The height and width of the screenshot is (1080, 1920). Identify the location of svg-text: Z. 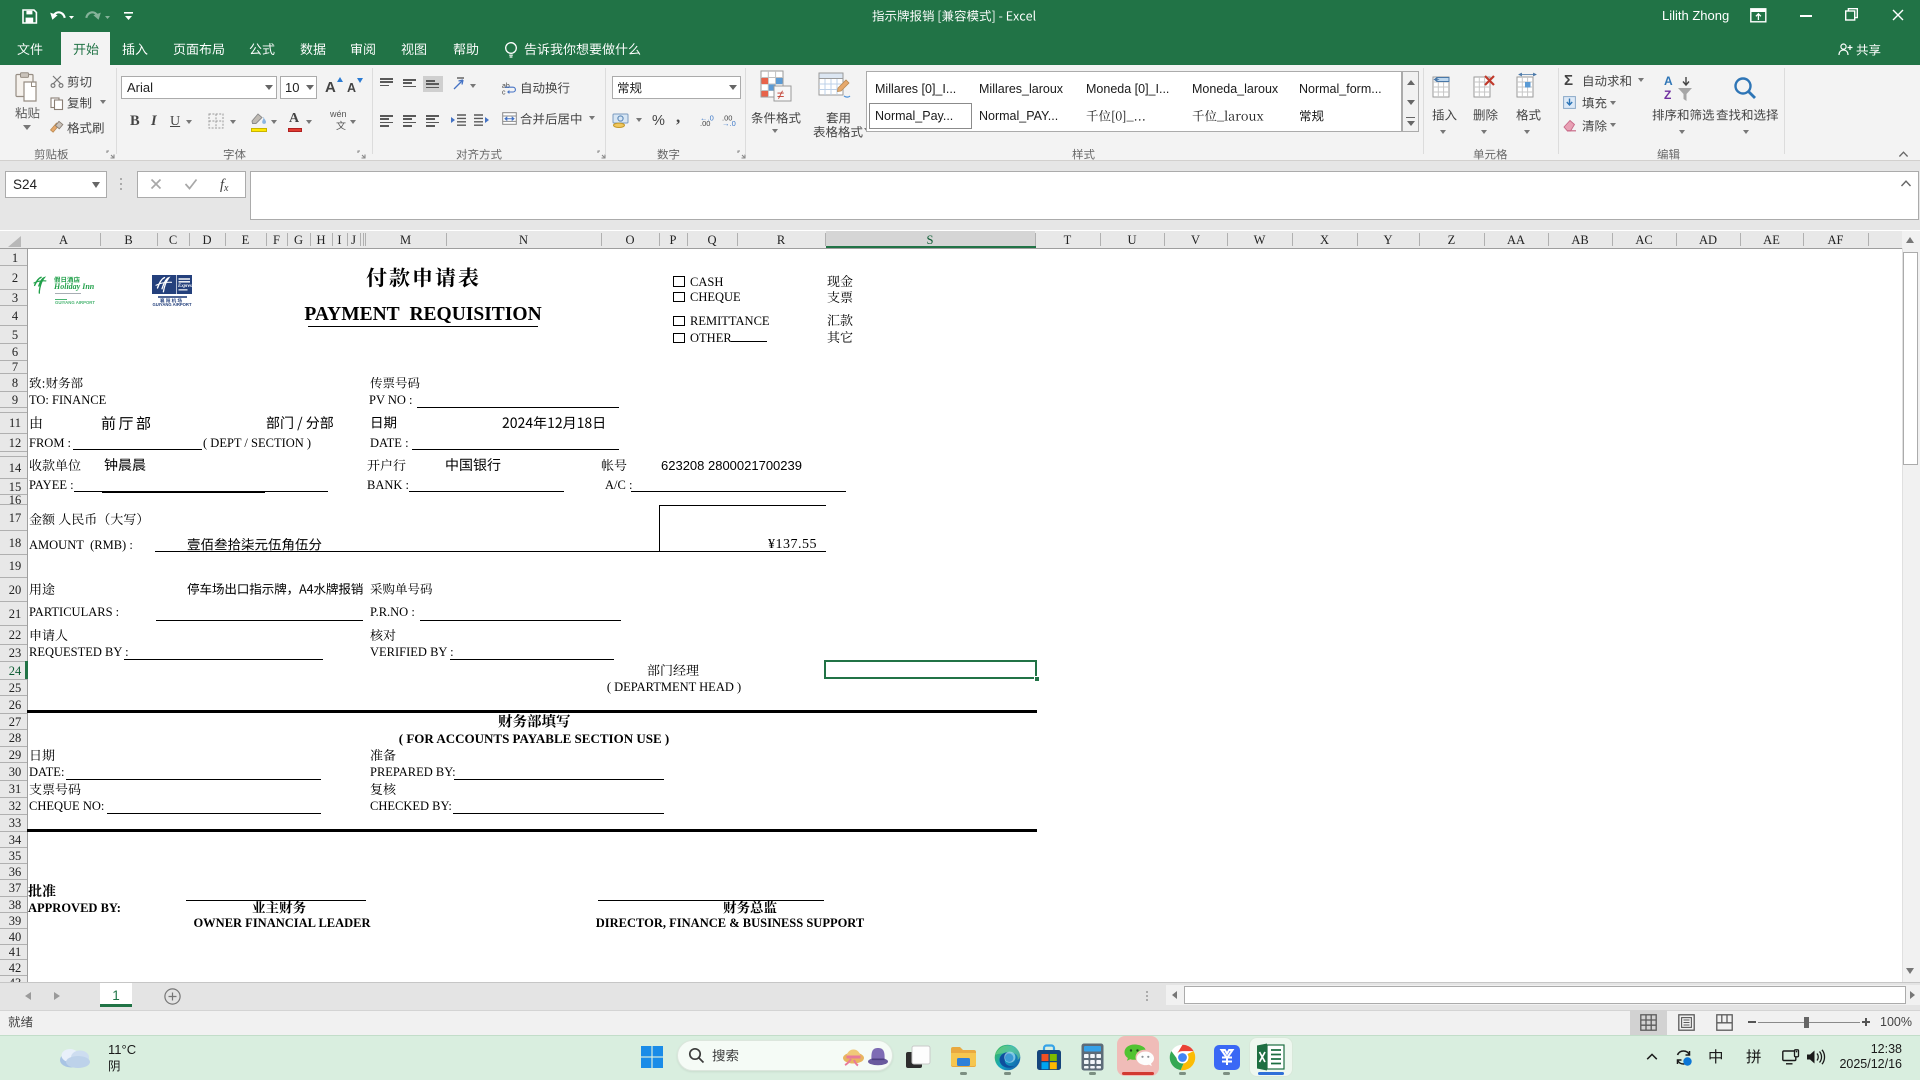
(1667, 95).